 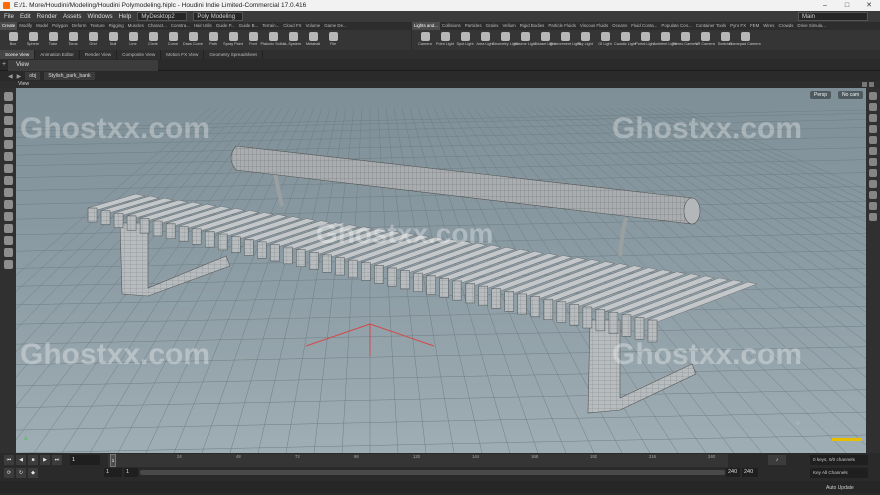 What do you see at coordinates (864, 84) in the screenshot?
I see `pin-icon` at bounding box center [864, 84].